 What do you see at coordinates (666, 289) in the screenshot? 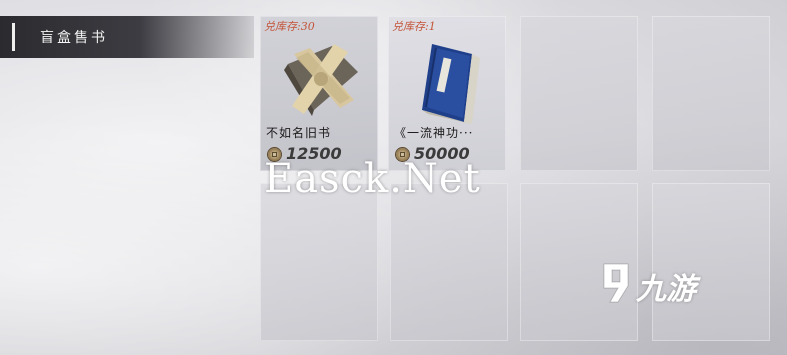
I see `logo-text: 九游` at bounding box center [666, 289].